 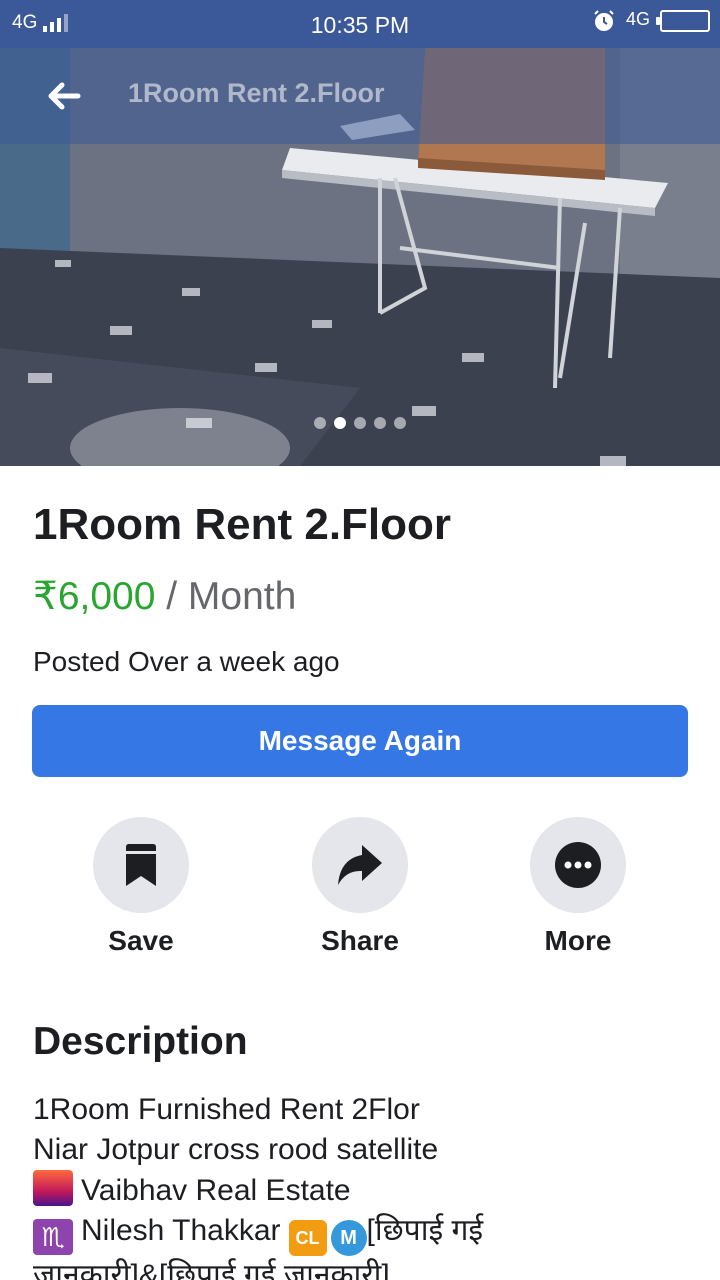 What do you see at coordinates (141, 940) in the screenshot?
I see `save-label: Save` at bounding box center [141, 940].